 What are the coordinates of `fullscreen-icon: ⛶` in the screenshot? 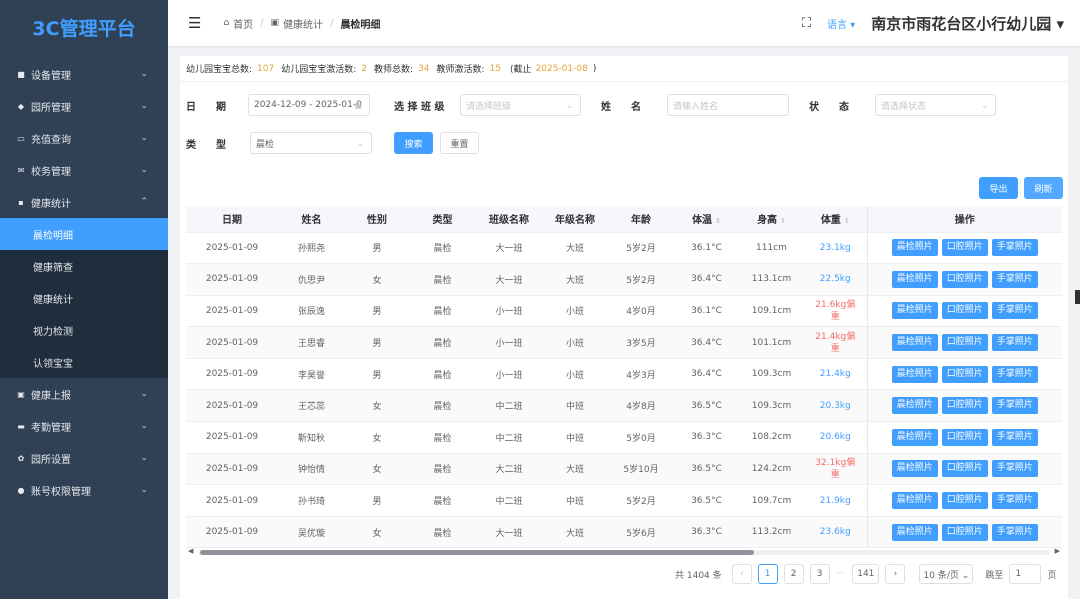 It's located at (806, 23).